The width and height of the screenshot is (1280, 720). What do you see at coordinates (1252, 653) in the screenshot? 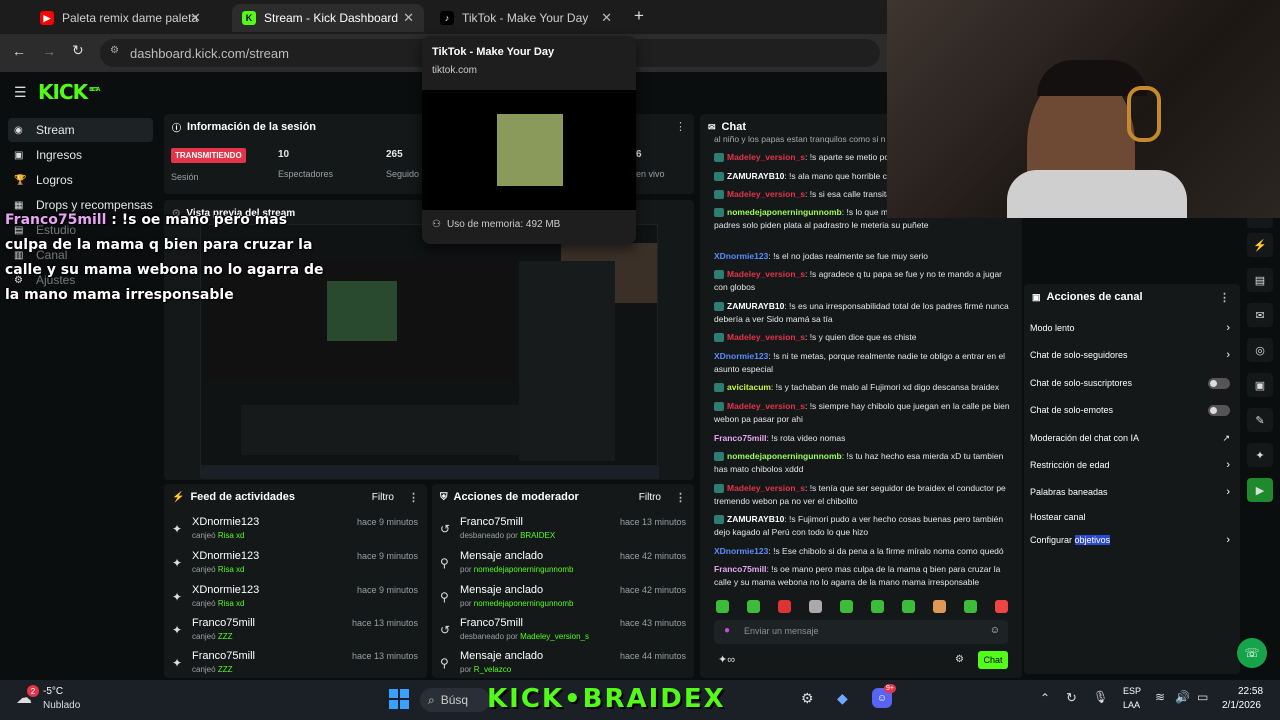
I see `help-icon: ☏` at bounding box center [1252, 653].